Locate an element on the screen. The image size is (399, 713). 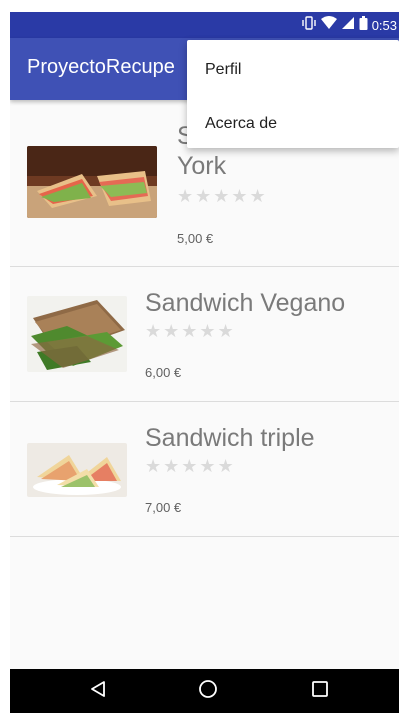
sandwich-triple-image is located at coordinates (77, 470).